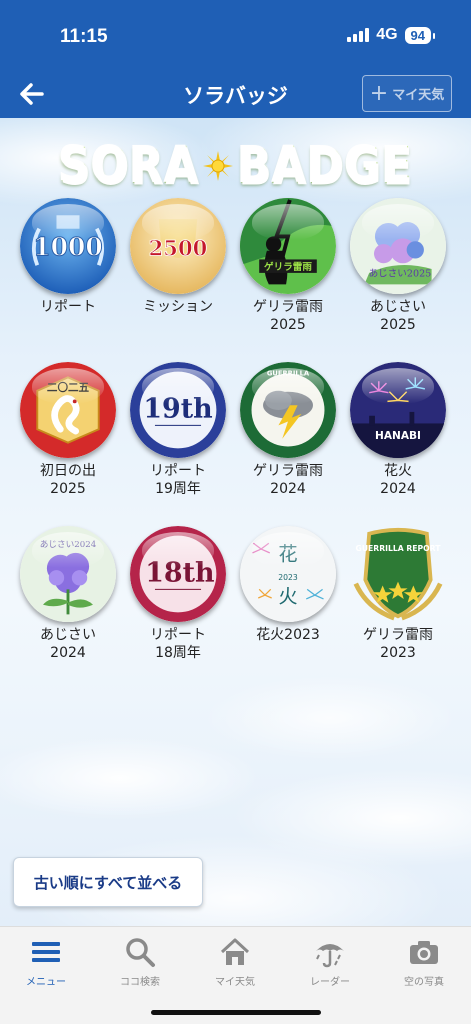 This screenshot has width=471, height=1024. I want to click on status-indicators: 4G 94, so click(391, 35).